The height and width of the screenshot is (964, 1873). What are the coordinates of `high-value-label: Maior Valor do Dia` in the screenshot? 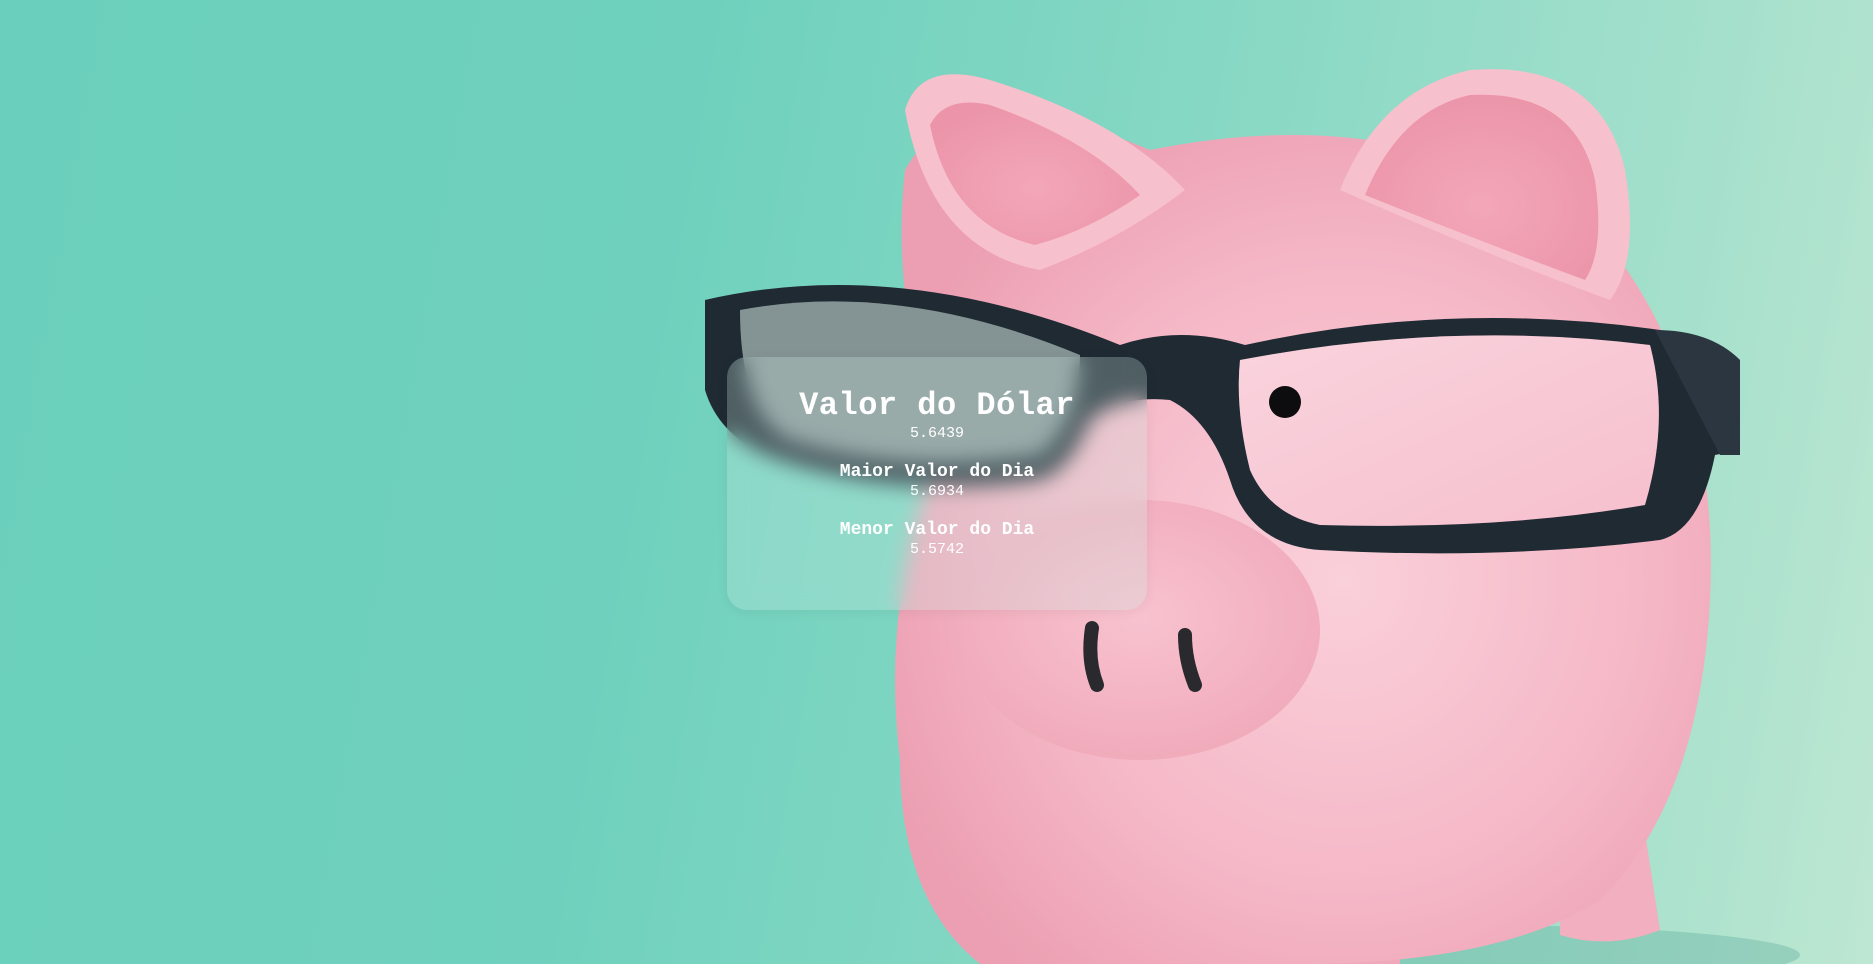 It's located at (937, 472).